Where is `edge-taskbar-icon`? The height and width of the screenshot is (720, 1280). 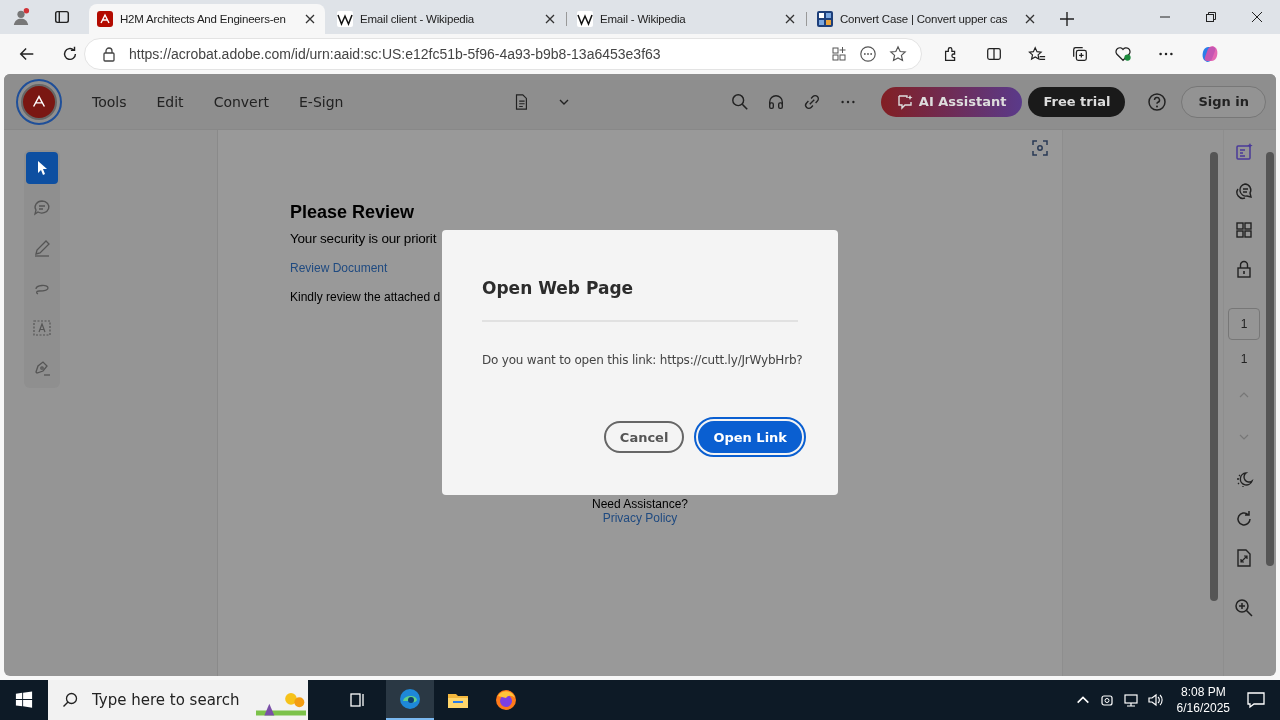
edge-taskbar-icon is located at coordinates (410, 700).